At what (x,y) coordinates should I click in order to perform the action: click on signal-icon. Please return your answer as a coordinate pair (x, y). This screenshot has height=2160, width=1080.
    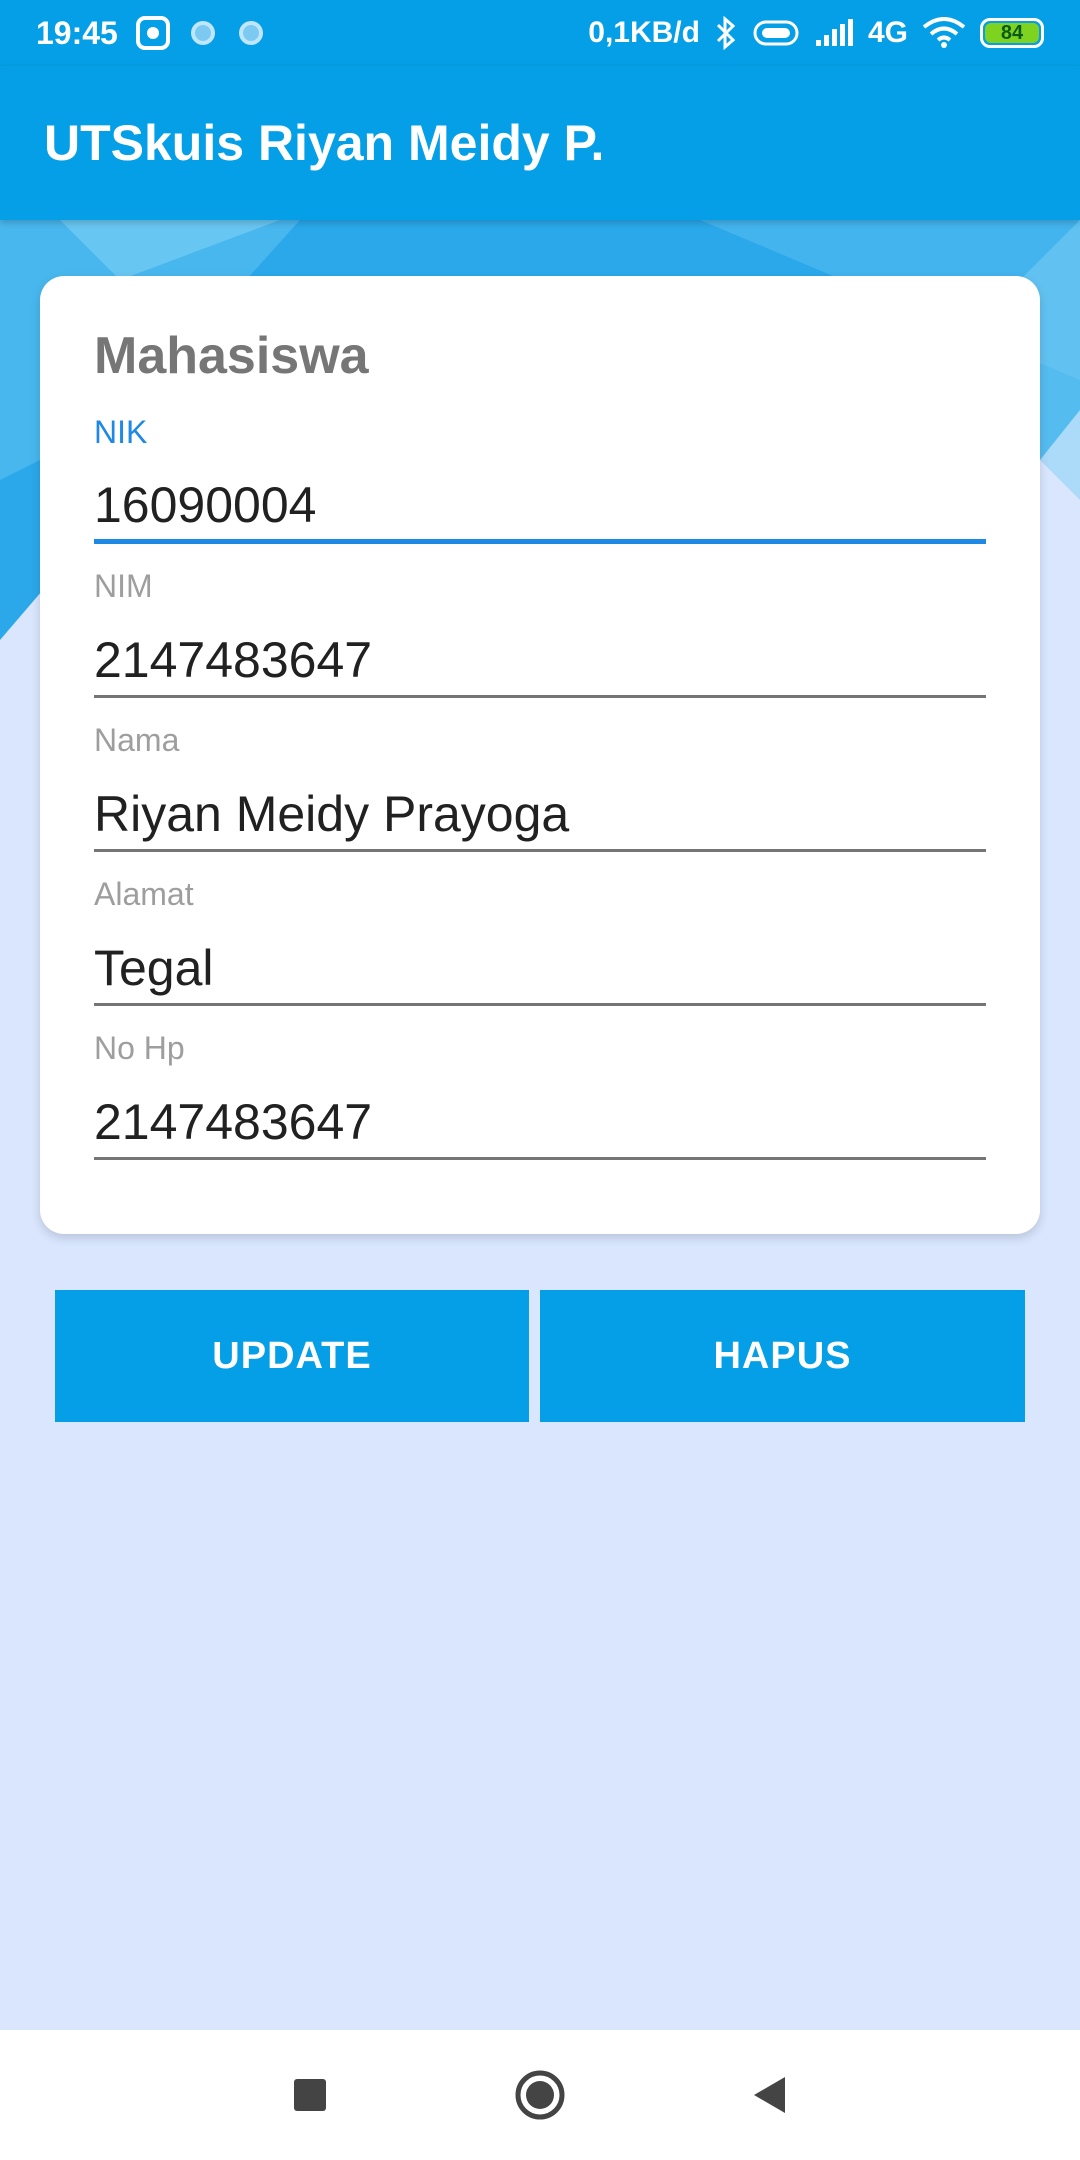
    Looking at the image, I should click on (834, 33).